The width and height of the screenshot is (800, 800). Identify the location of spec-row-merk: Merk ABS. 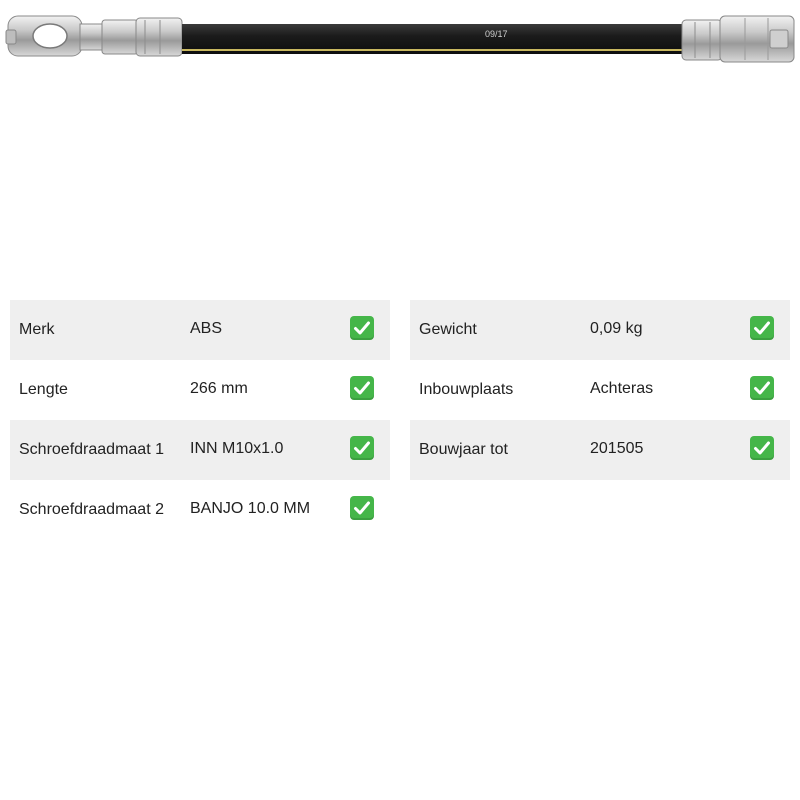
(200, 330).